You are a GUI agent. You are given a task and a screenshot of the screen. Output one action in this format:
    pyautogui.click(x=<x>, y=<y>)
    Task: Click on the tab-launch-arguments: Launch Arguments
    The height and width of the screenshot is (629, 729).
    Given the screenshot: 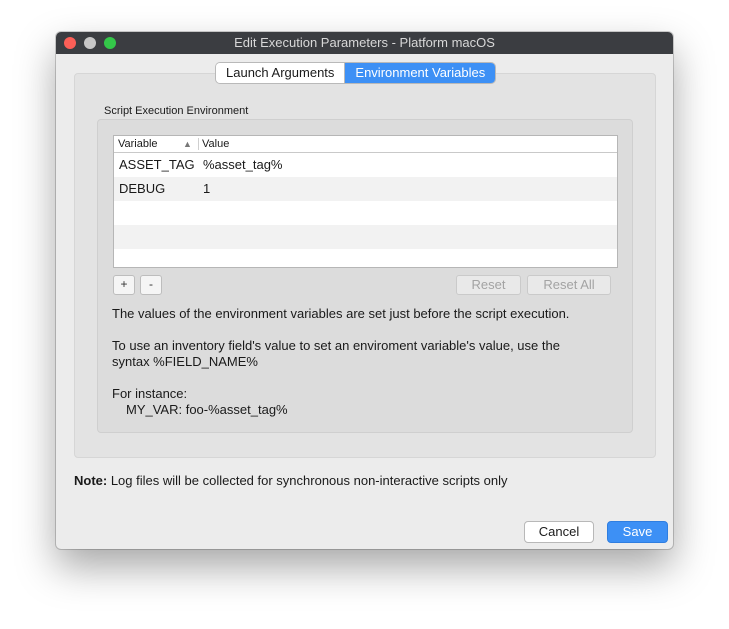 What is the action you would take?
    pyautogui.click(x=280, y=73)
    